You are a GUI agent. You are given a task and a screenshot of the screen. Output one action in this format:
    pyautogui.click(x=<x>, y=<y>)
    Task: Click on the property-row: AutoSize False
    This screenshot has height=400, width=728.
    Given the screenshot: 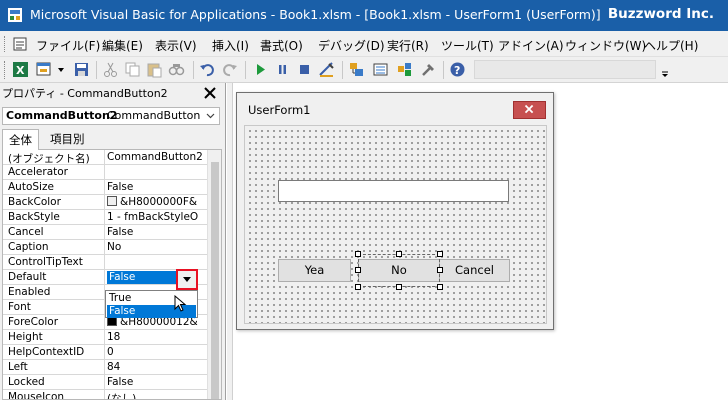 What is the action you would take?
    pyautogui.click(x=105, y=187)
    